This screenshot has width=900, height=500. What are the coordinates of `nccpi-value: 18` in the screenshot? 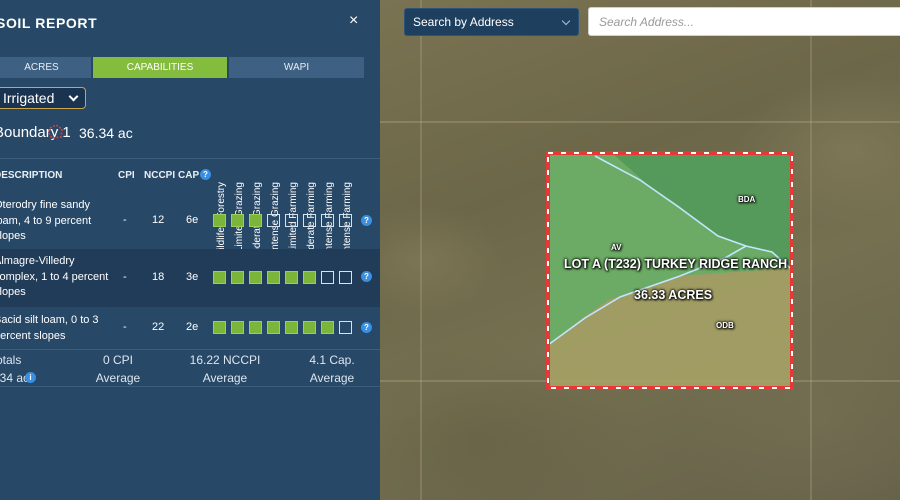 It's located at (158, 277).